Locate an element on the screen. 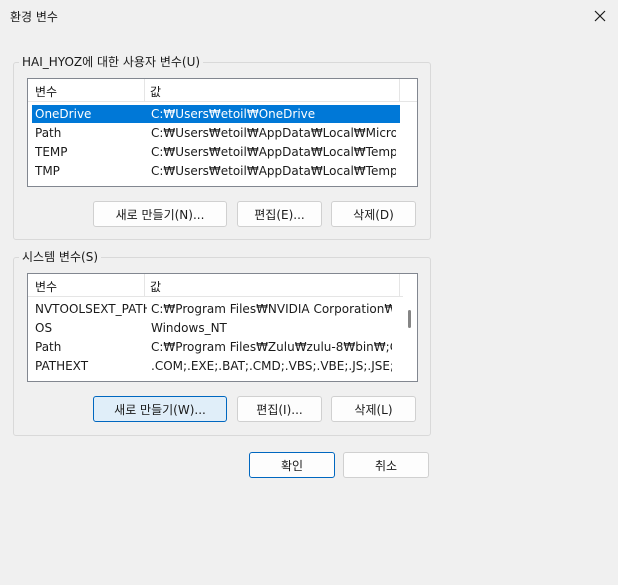 Image resolution: width=618 pixels, height=585 pixels. var-name: TEMP is located at coordinates (51, 152).